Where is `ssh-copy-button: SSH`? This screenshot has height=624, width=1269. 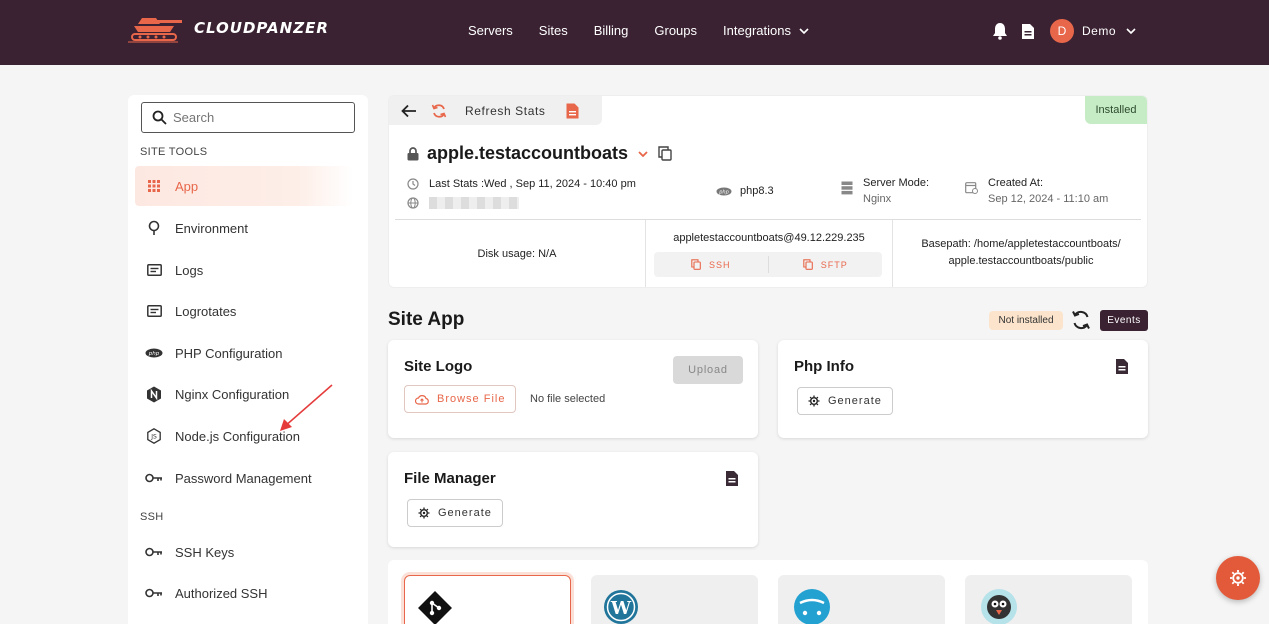
ssh-copy-button: SSH is located at coordinates (711, 264).